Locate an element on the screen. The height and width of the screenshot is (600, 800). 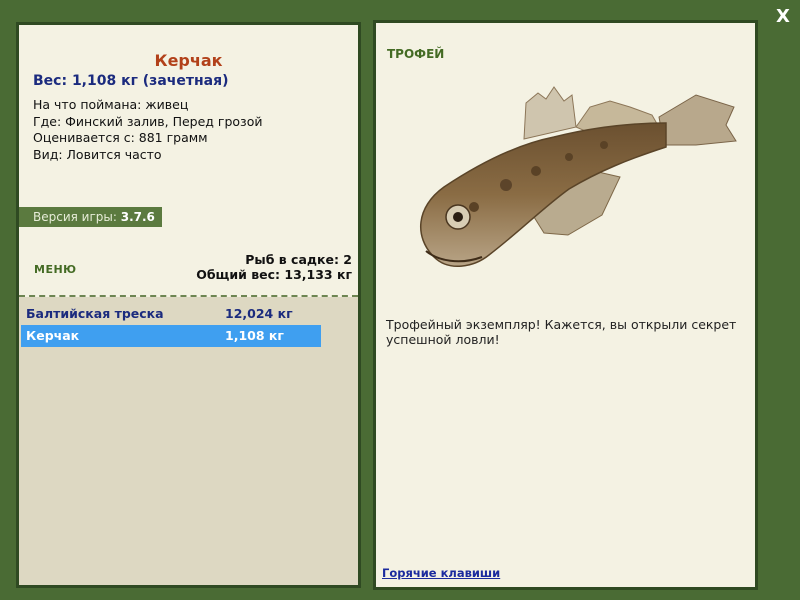
fish-name: Керчак is located at coordinates (188, 60).